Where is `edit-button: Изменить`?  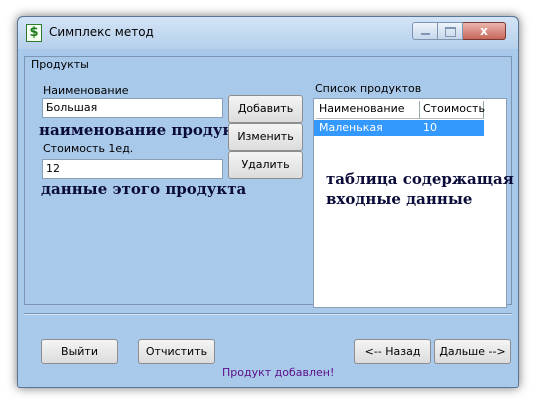
edit-button: Изменить is located at coordinates (265, 137).